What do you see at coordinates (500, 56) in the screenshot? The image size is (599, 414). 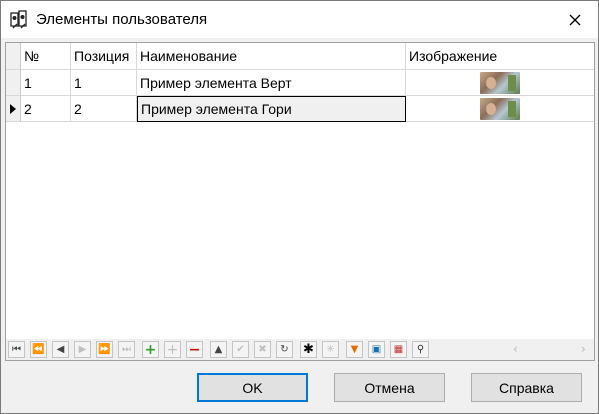 I see `column-header-image: Изображение` at bounding box center [500, 56].